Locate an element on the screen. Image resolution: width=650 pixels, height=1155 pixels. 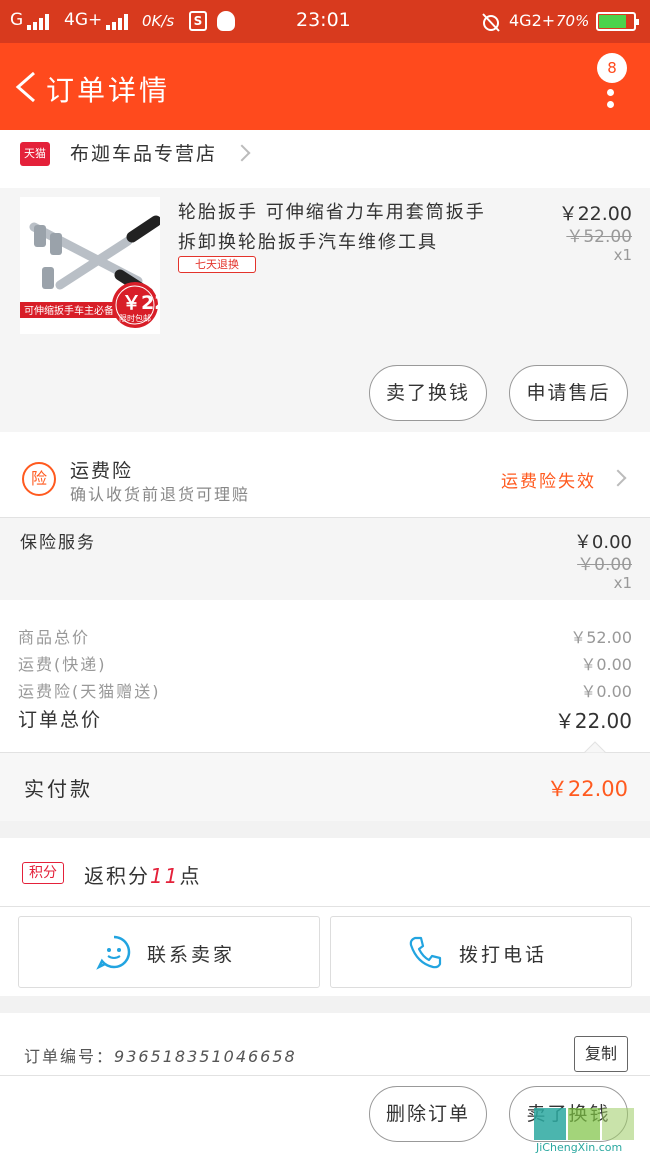
summary-label: 运费险(天猫赠送) is located at coordinates (89, 691).